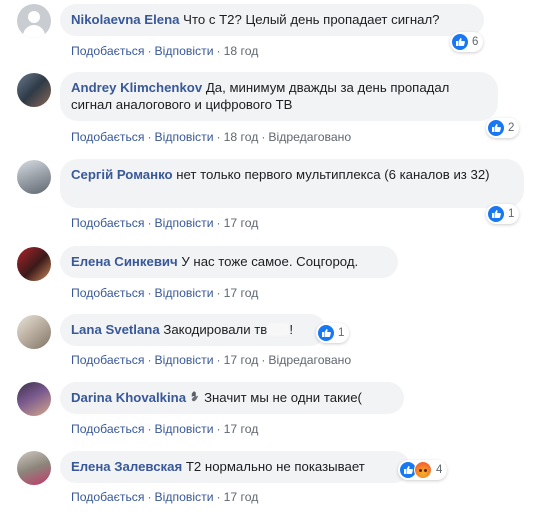  What do you see at coordinates (126, 466) in the screenshot?
I see `author-name: Елена Залевская` at bounding box center [126, 466].